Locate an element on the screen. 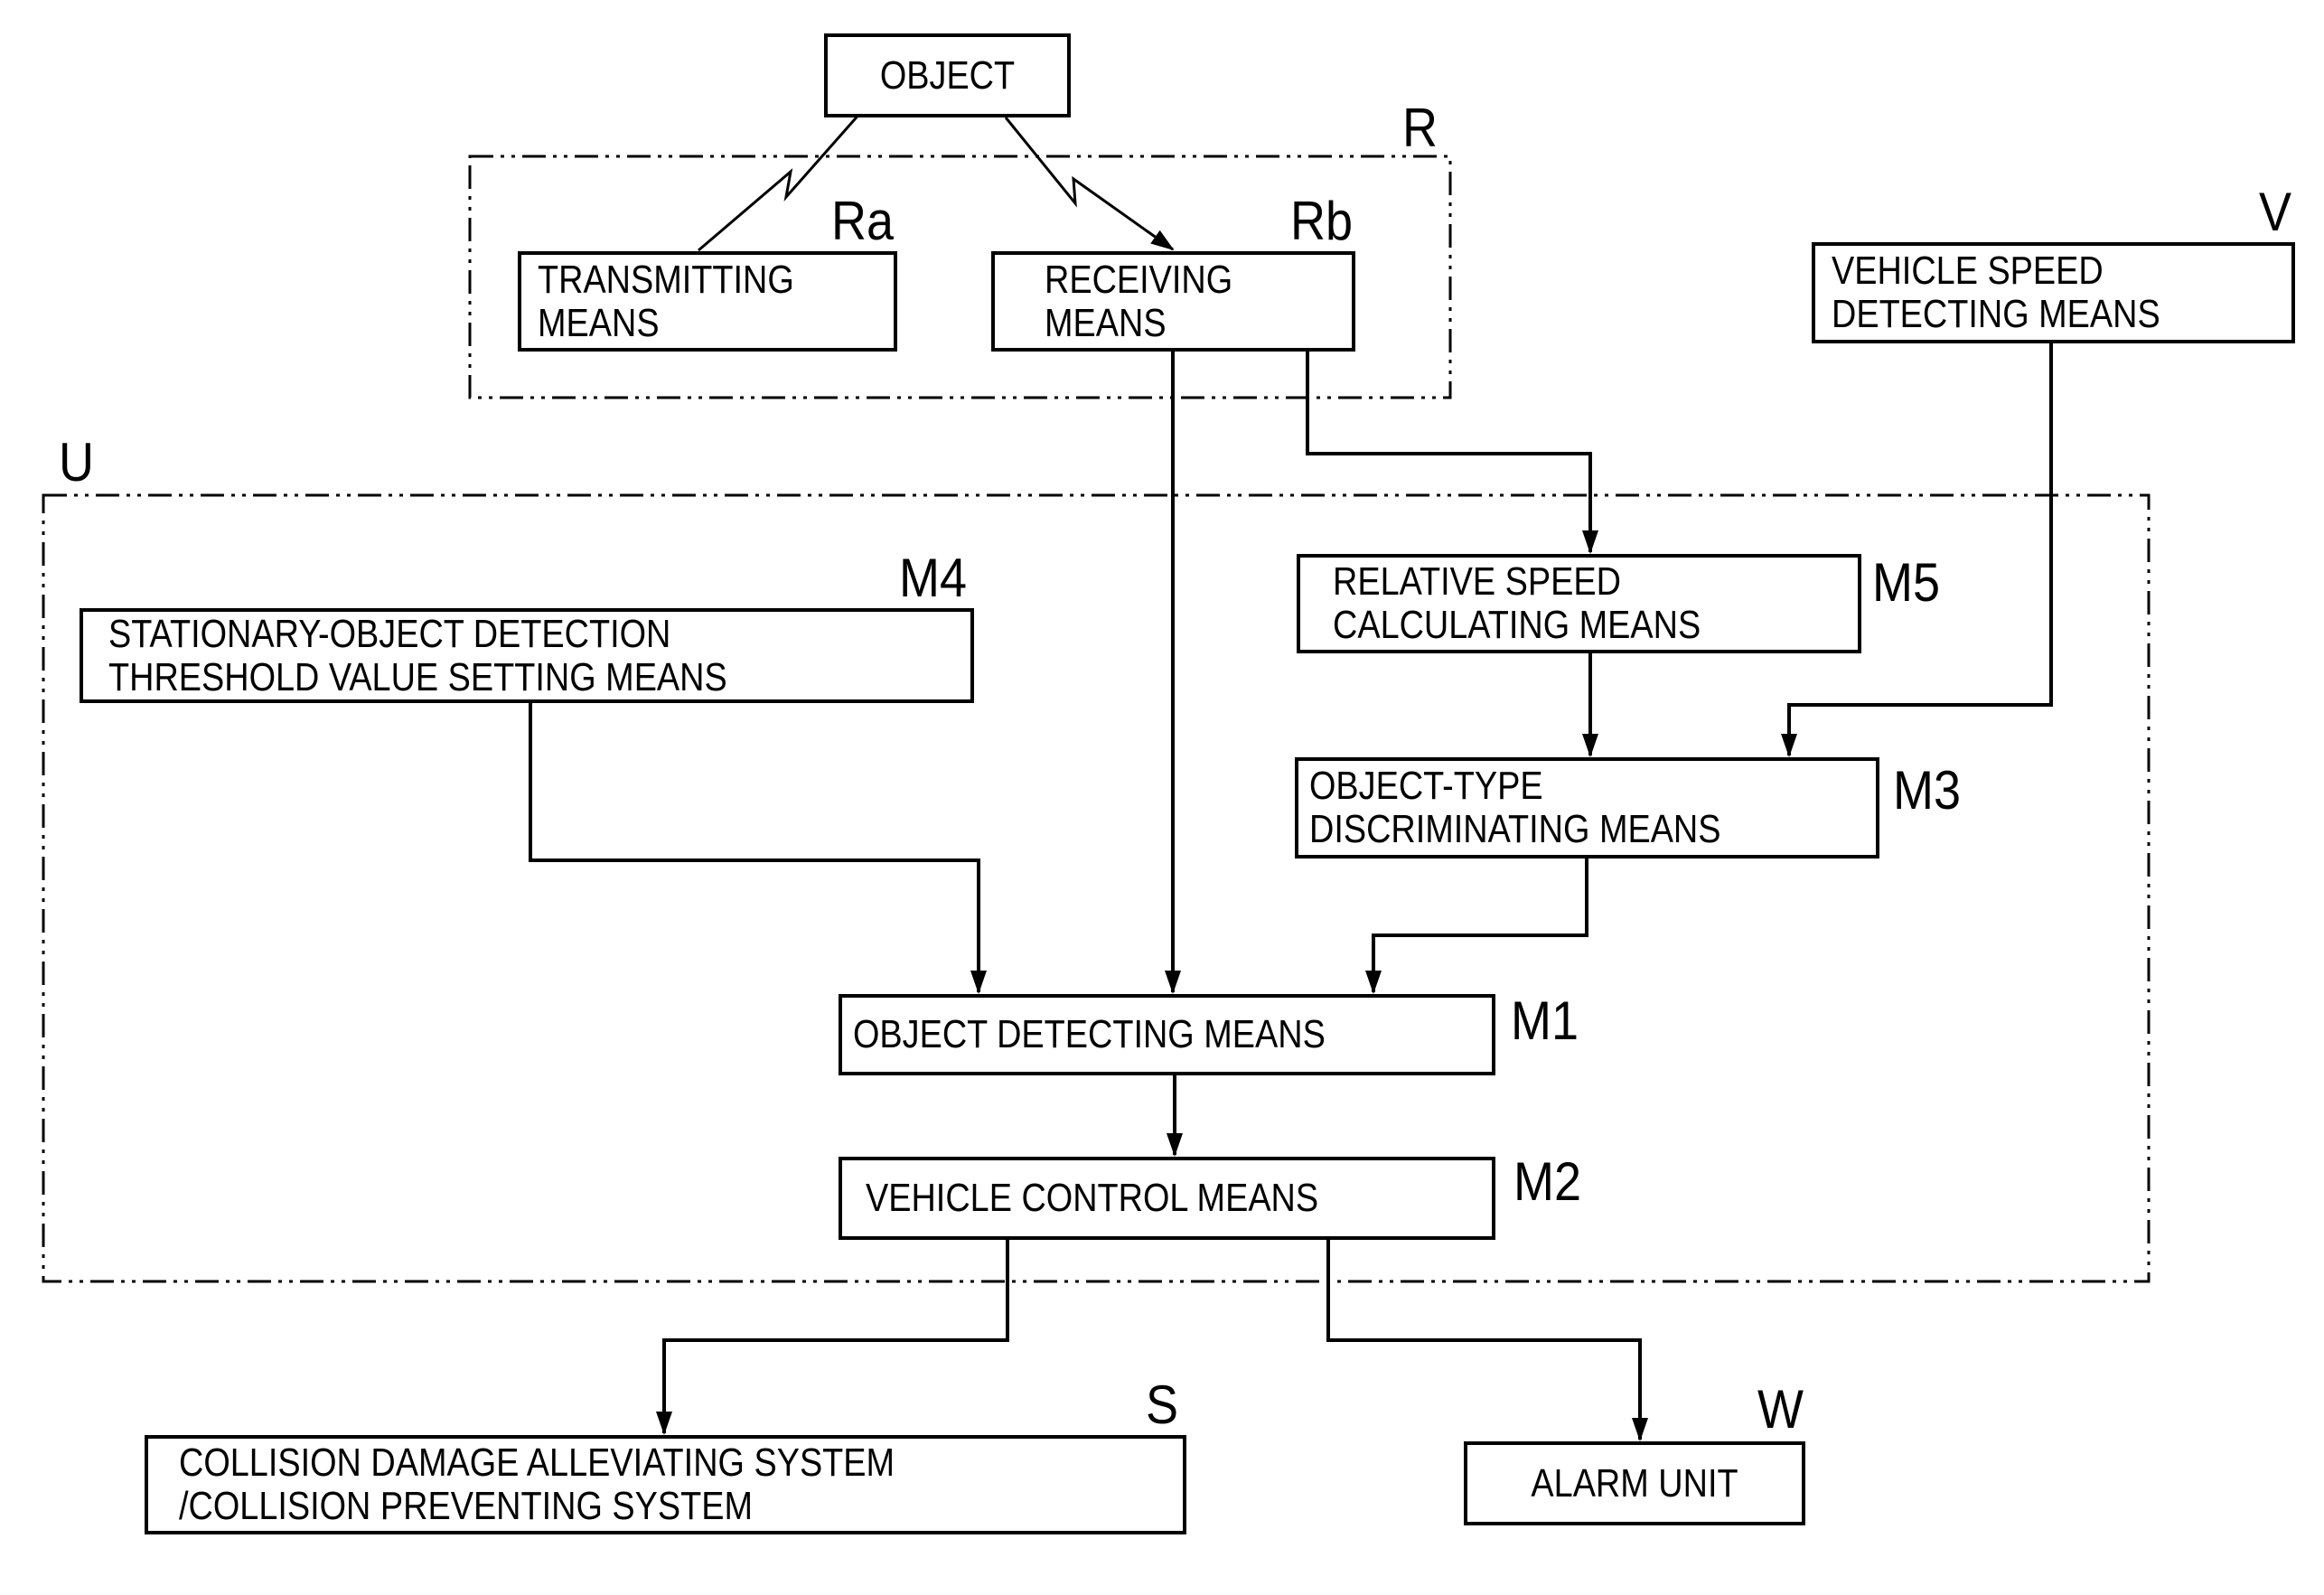  relative-speed-block: RELATIVE SPEED CALCULATING MEANS is located at coordinates (1579, 603).